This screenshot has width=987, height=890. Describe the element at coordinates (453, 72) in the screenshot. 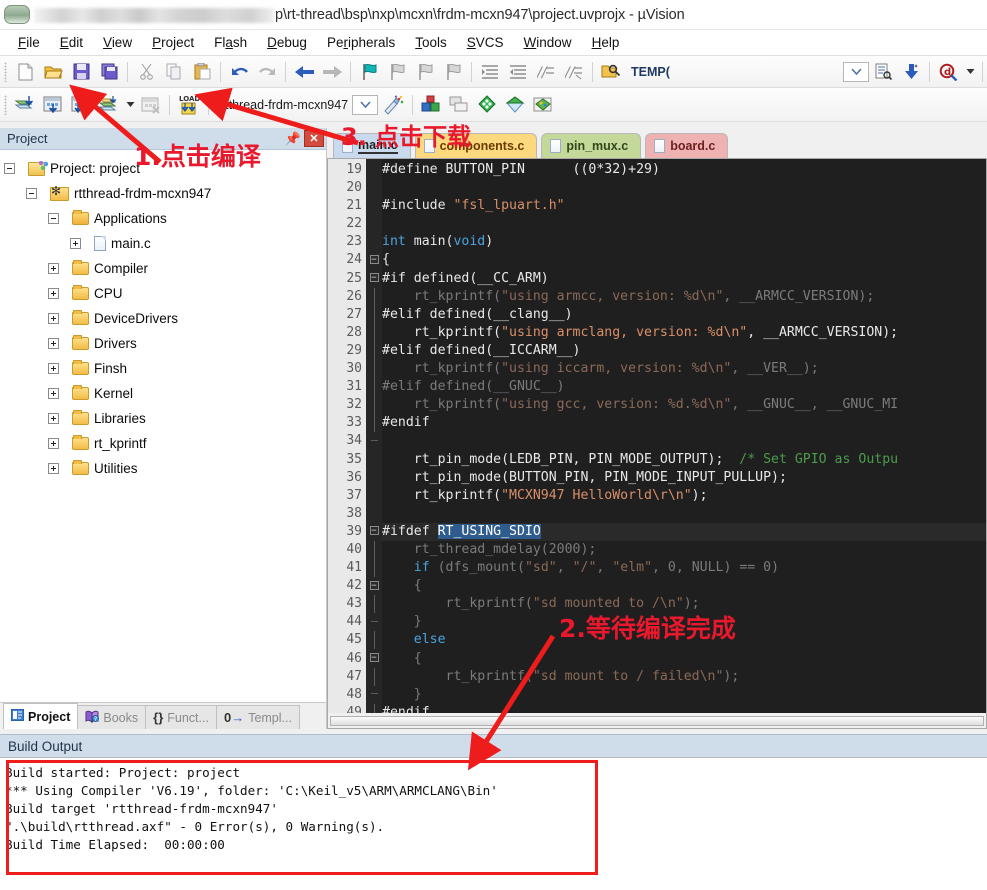

I see `bookmark-clear-icon` at that location.